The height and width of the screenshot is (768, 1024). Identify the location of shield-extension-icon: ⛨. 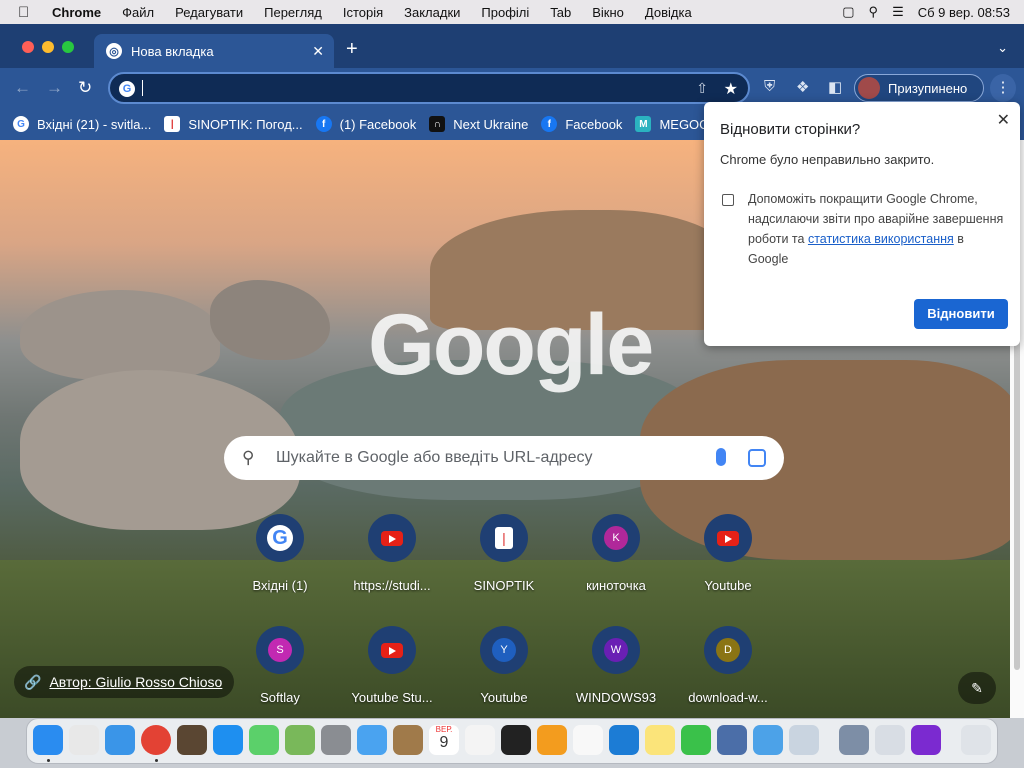
(769, 86).